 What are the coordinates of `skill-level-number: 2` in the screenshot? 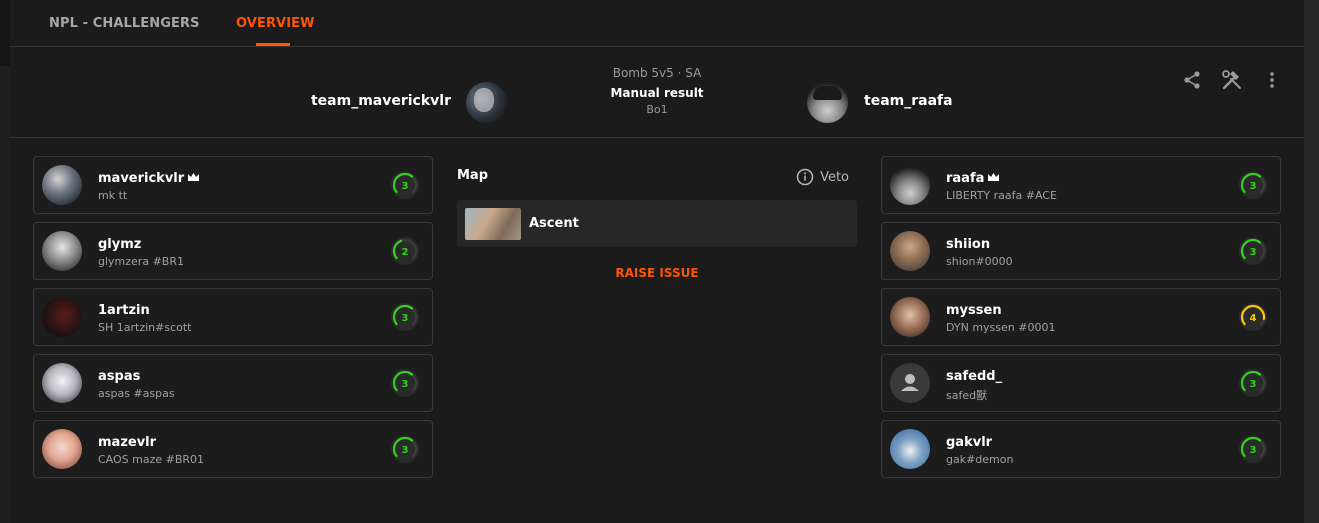 It's located at (405, 252).